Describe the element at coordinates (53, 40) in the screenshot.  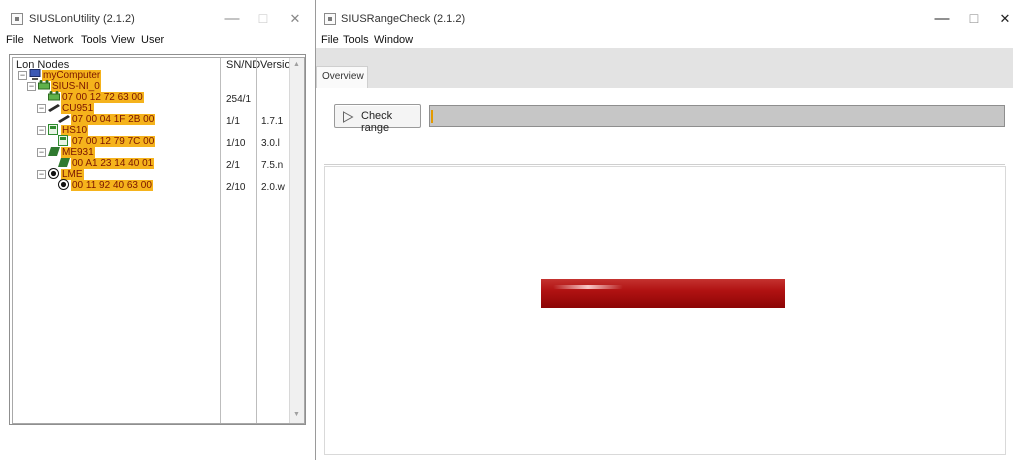
I see `menu-network: Network` at that location.